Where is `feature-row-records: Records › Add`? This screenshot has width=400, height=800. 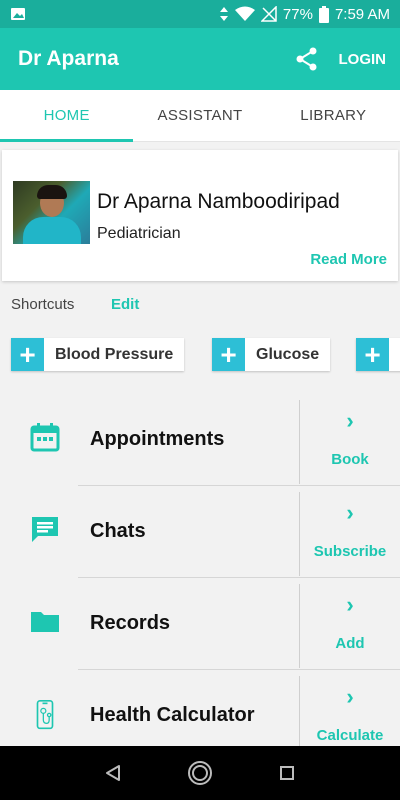 feature-row-records: Records › Add is located at coordinates (200, 630).